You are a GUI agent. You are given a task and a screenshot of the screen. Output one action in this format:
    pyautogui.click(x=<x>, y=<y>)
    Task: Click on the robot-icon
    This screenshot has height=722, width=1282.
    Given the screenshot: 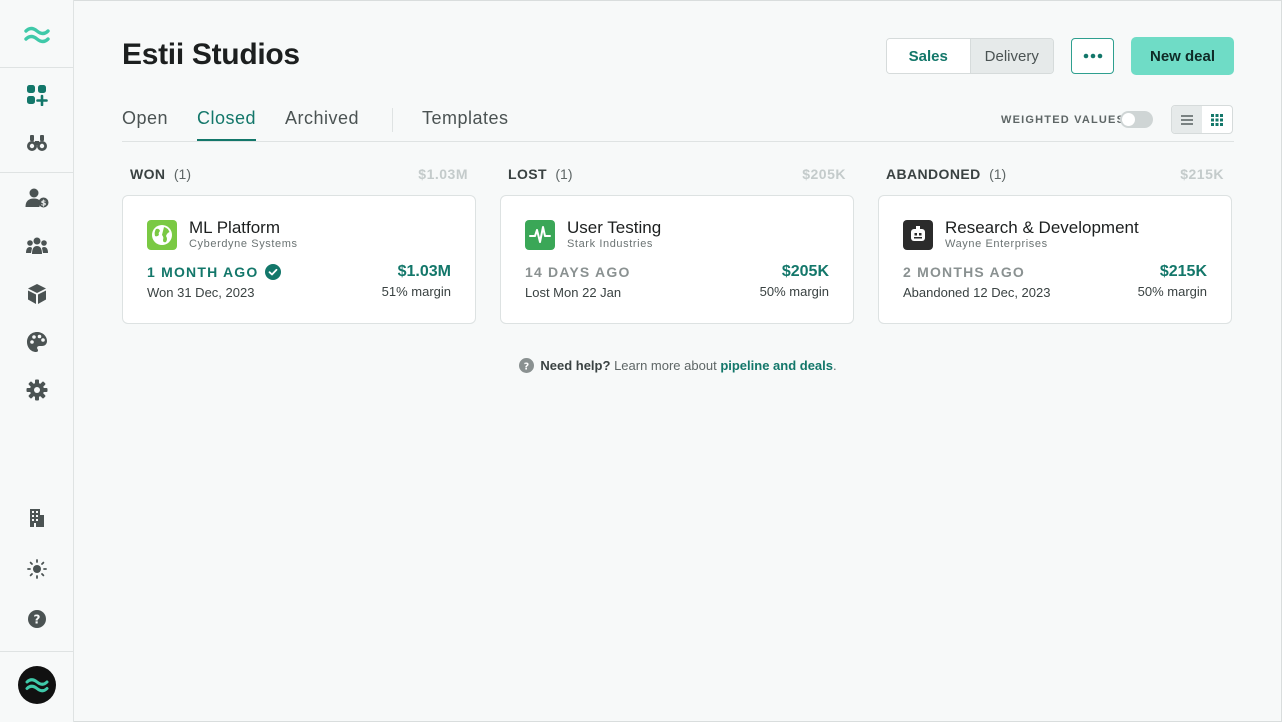 What is the action you would take?
    pyautogui.click(x=918, y=235)
    